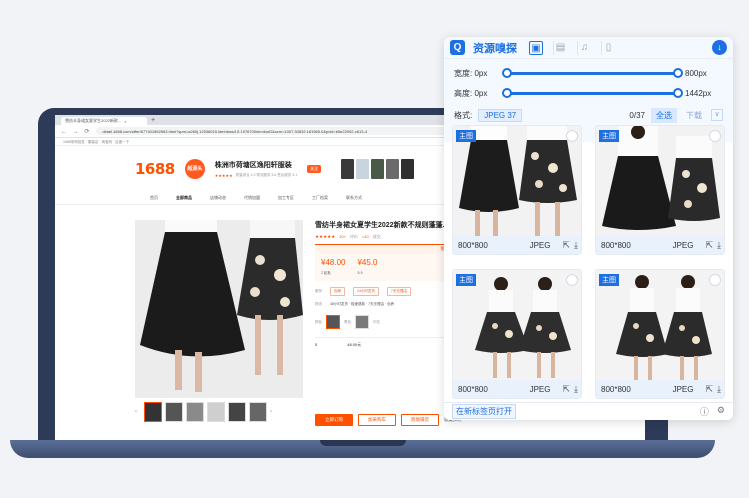 The height and width of the screenshot is (498, 749). What do you see at coordinates (536, 47) in the screenshot?
I see `image-tab-icon: ▣` at bounding box center [536, 47].